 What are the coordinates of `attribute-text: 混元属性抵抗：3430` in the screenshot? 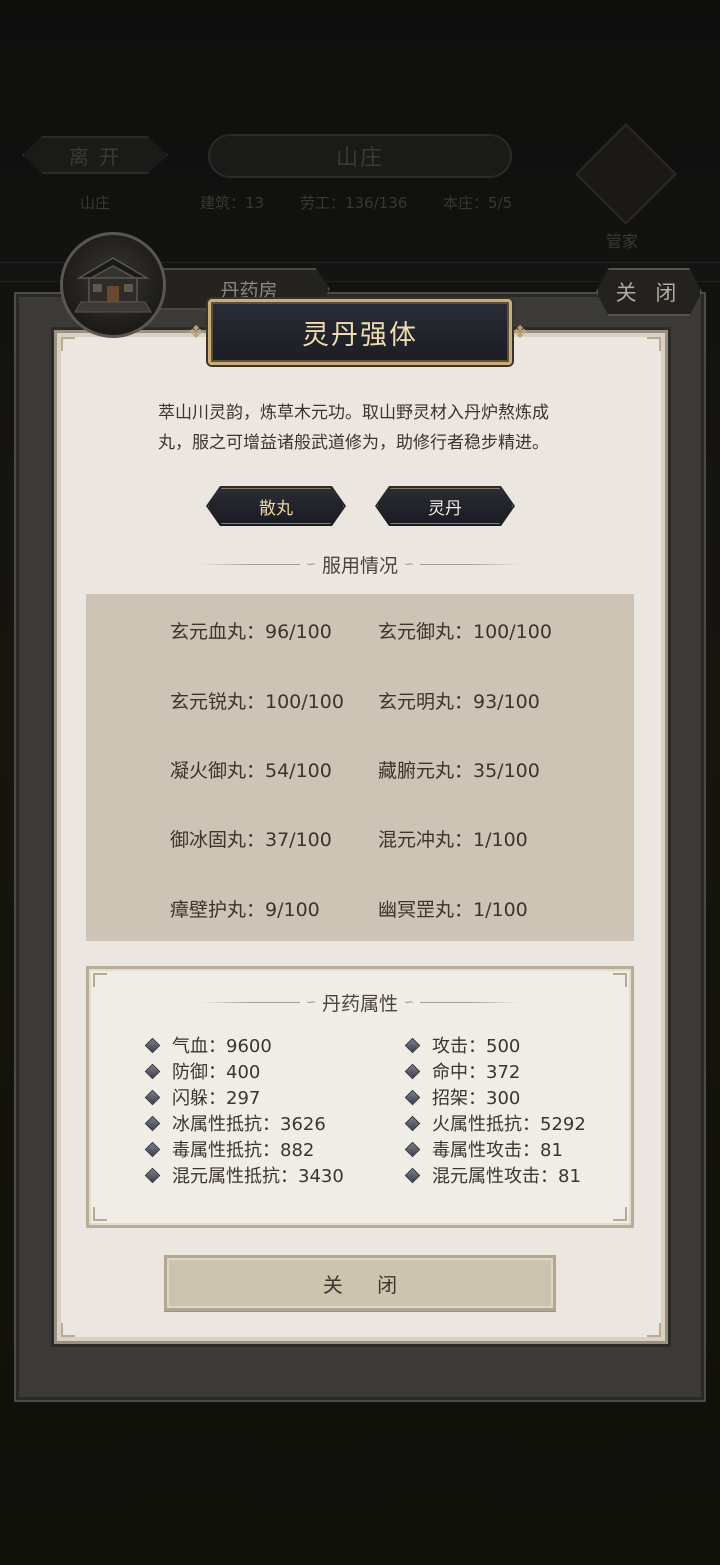 It's located at (258, 1176).